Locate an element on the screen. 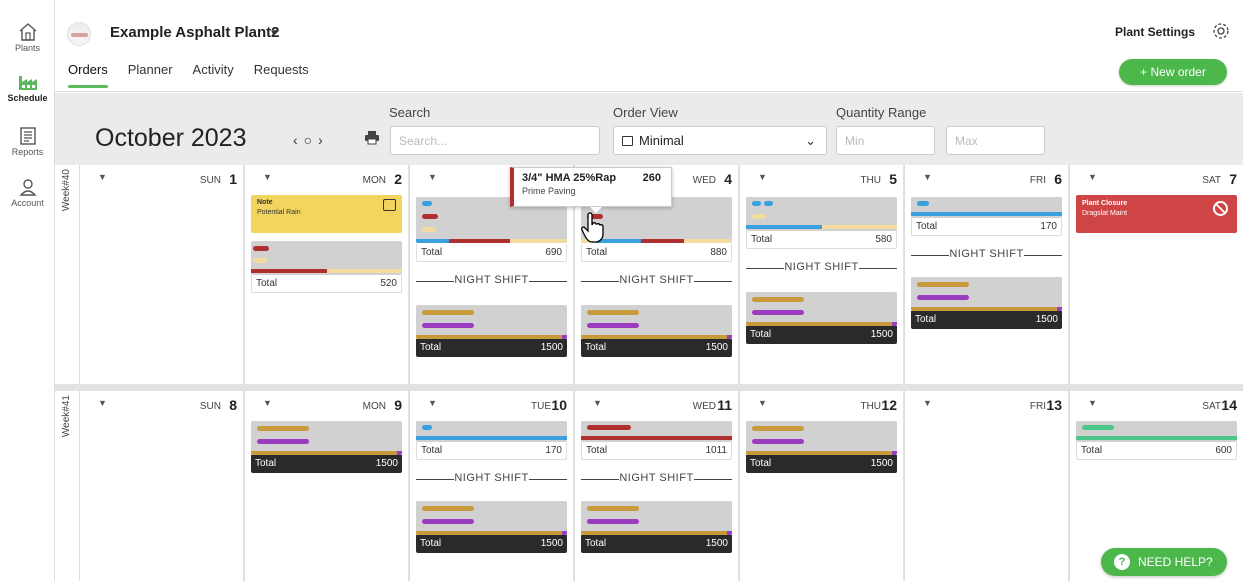 The height and width of the screenshot is (581, 1243). gear-icon is located at coordinates (1221, 33).